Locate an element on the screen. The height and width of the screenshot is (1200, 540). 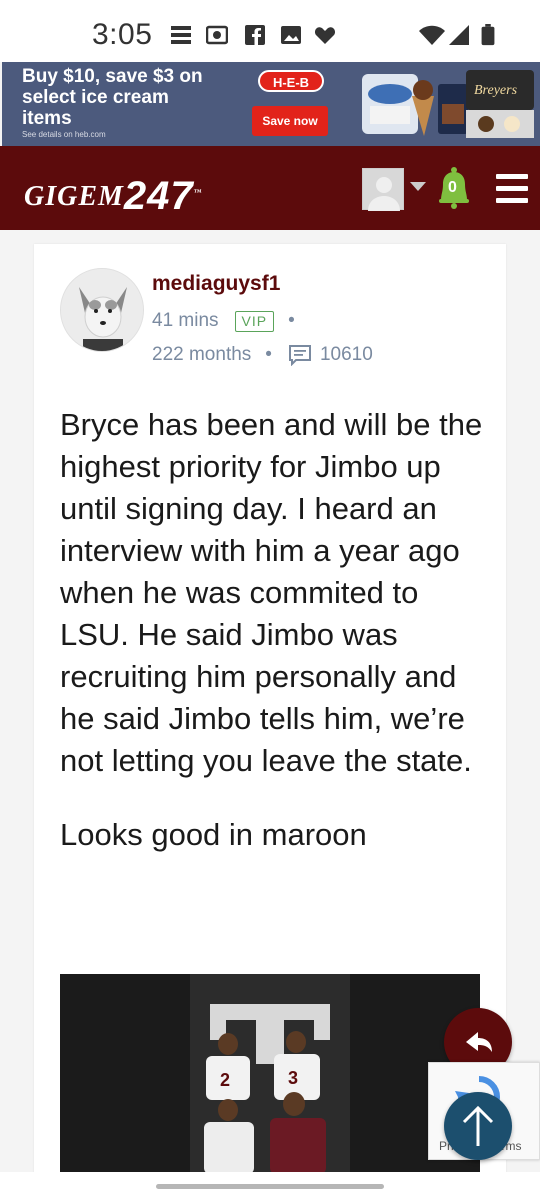
author-name: mediaguysf1 is located at coordinates (216, 284).